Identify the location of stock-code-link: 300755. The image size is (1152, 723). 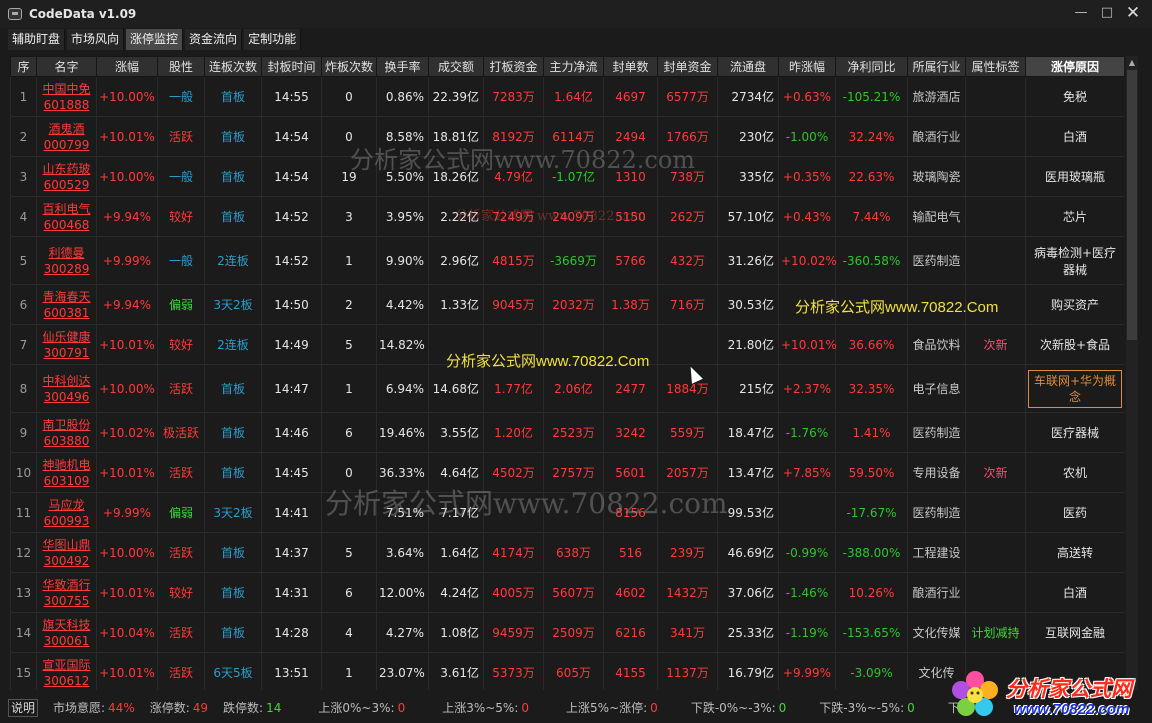
(66, 601).